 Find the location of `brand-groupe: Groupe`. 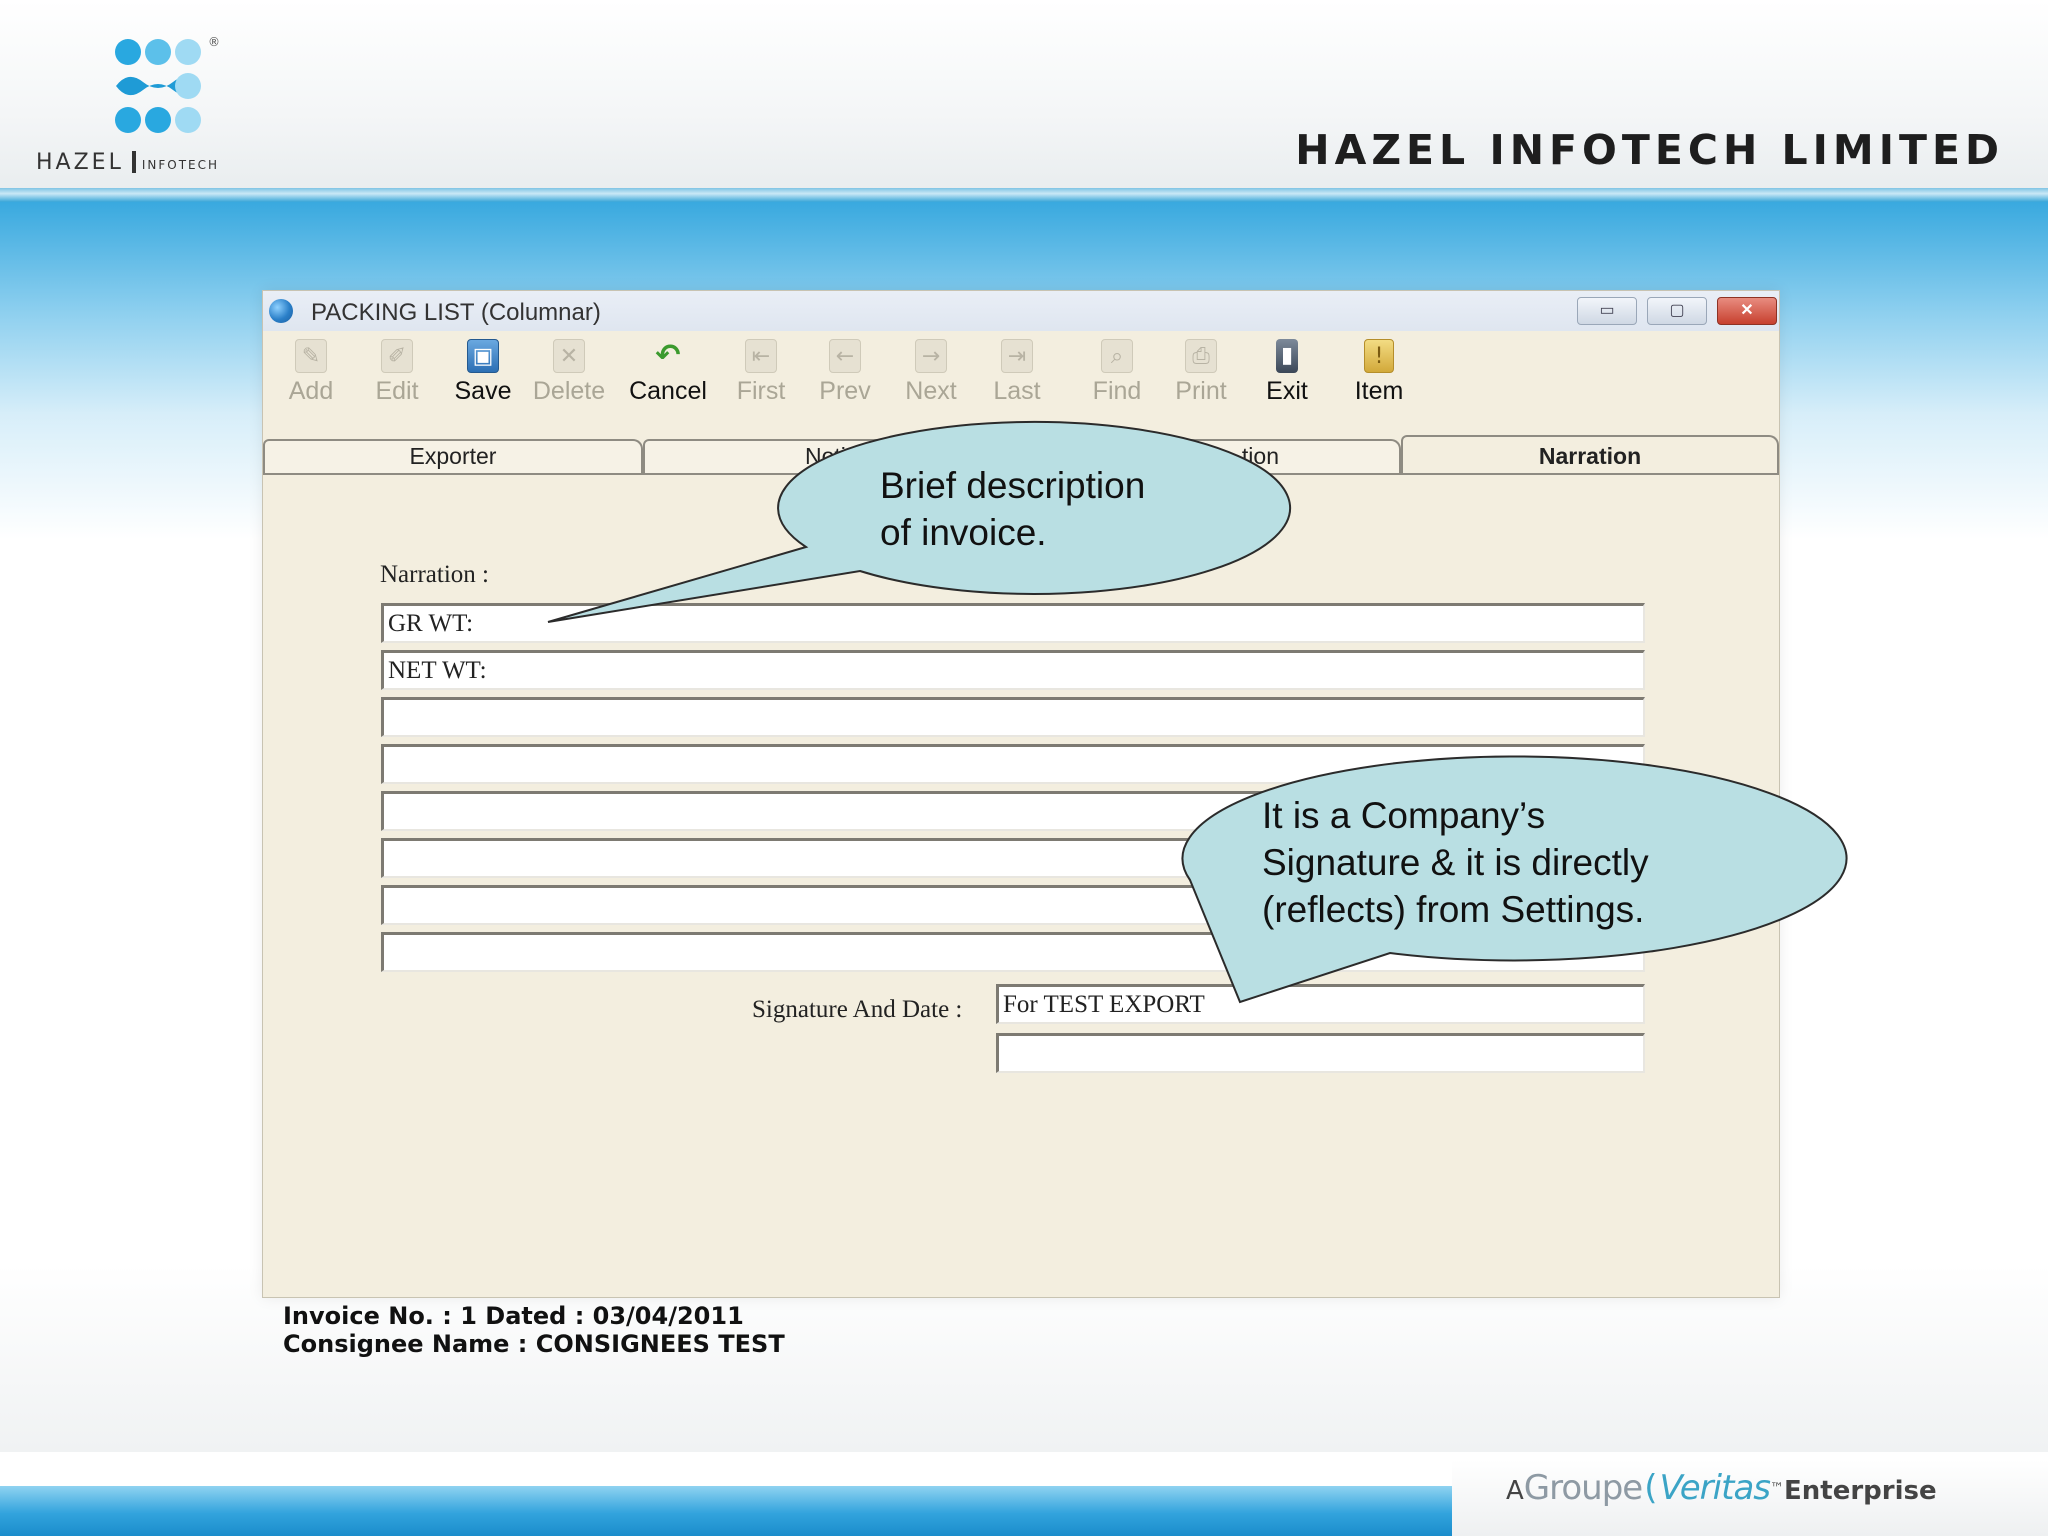

brand-groupe: Groupe is located at coordinates (1583, 1488).